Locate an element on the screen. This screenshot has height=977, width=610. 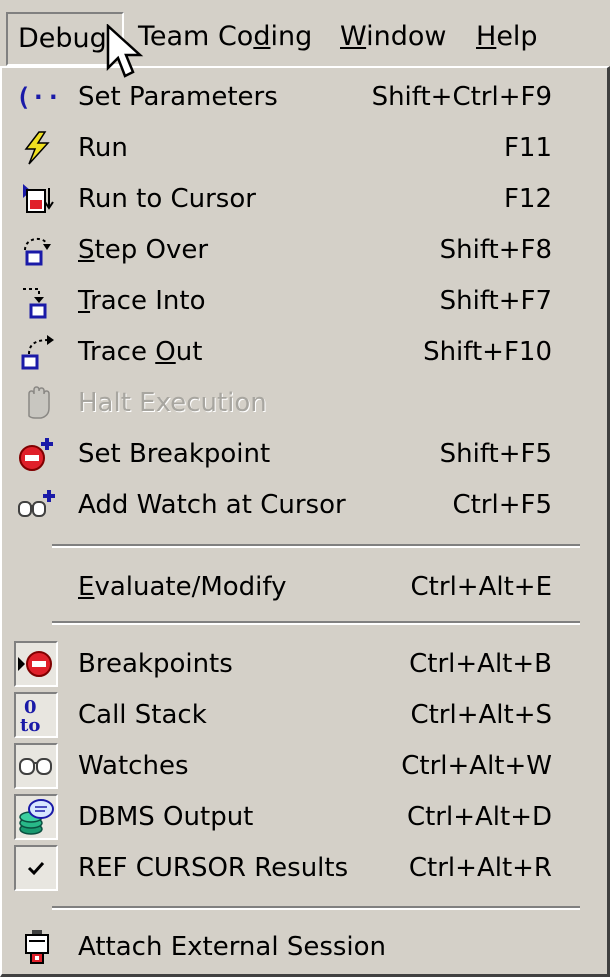
menu-item-breakpoints: Breakpoints Ctrl+Alt+B is located at coordinates (304, 664).